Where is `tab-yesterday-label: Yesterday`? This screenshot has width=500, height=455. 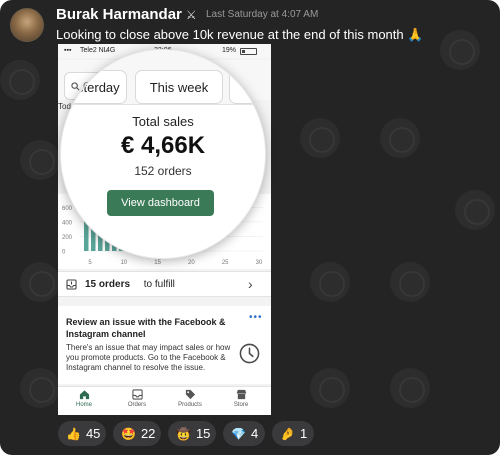 tab-yesterday-label: Yesterday is located at coordinates (91, 87).